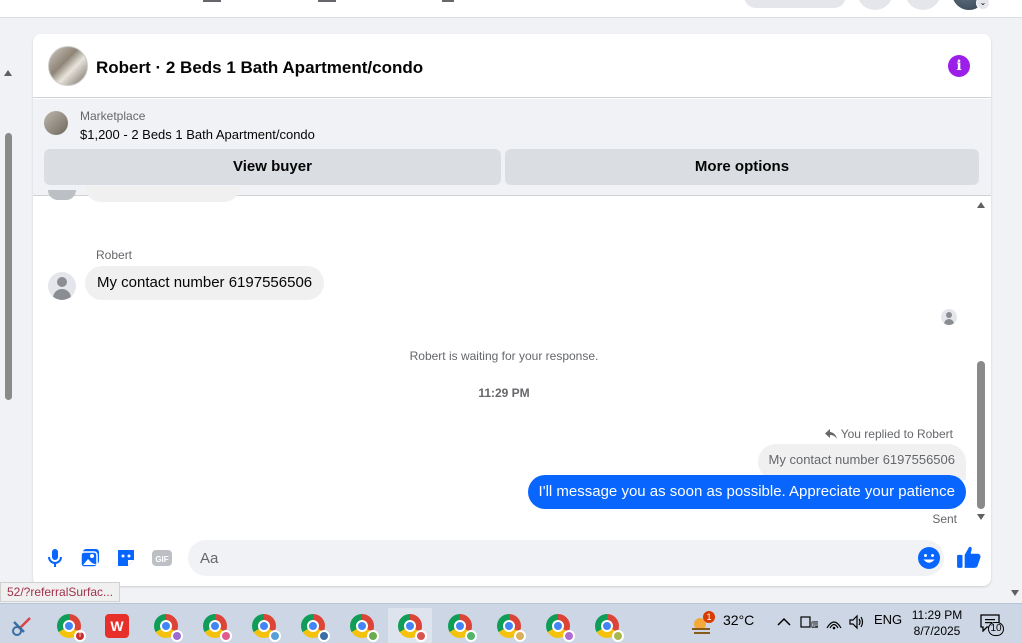 This screenshot has height=643, width=1022. Describe the element at coordinates (504, 393) in the screenshot. I see `message-timestamp: 11:29 PM` at that location.